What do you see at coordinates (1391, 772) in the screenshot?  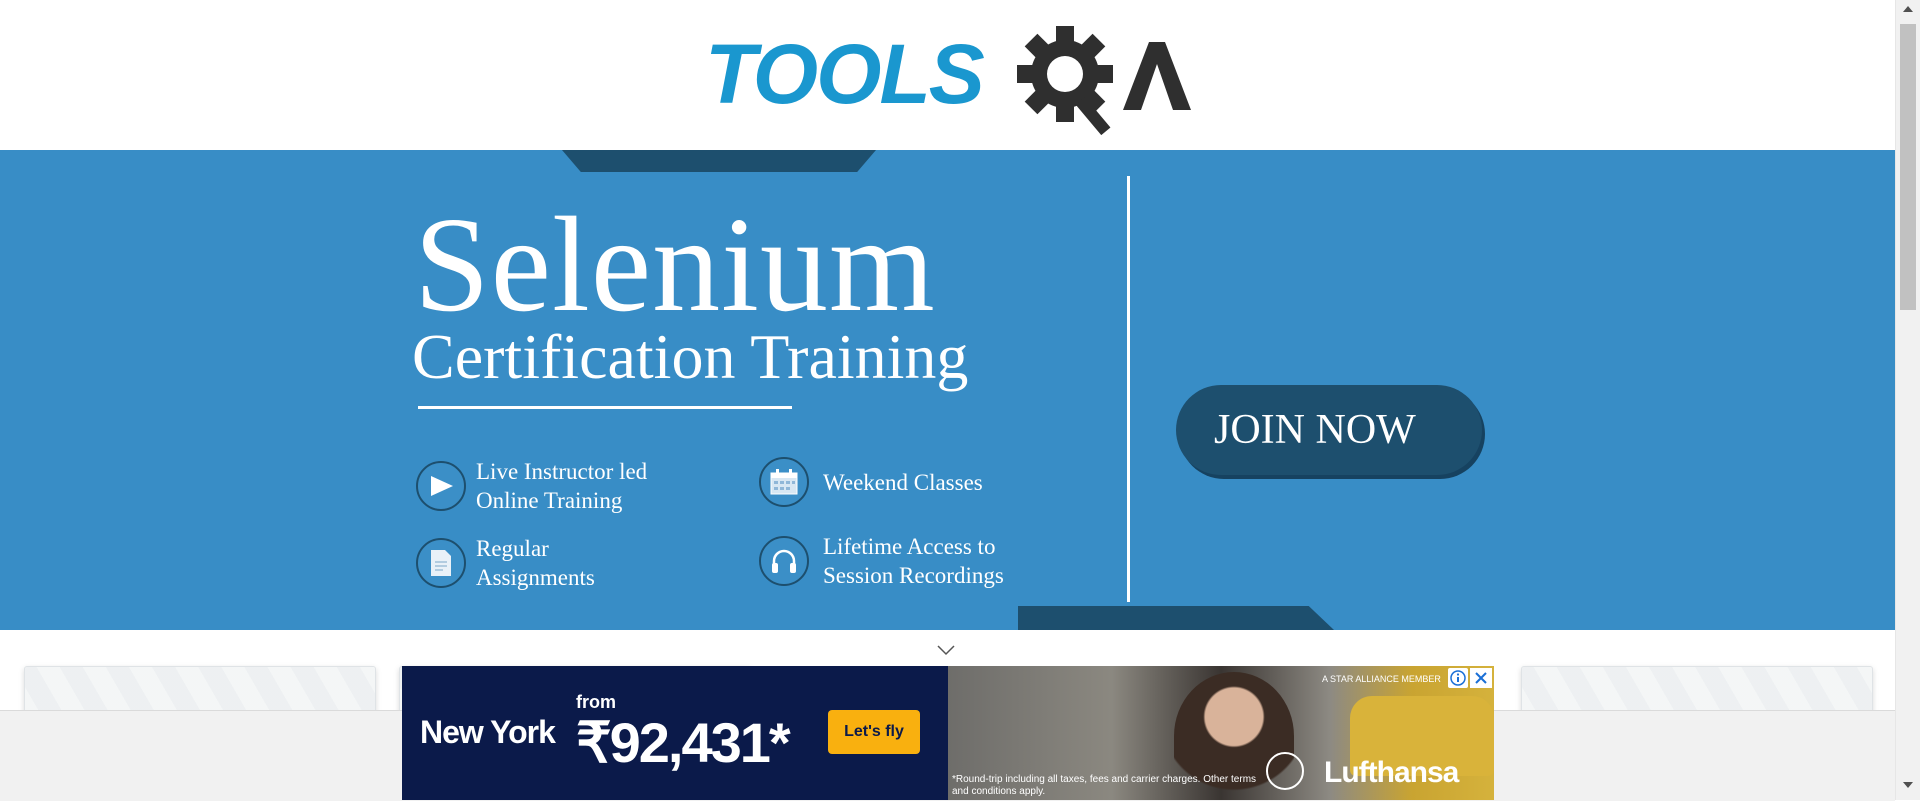 I see `ad-brand: Lufthansa` at bounding box center [1391, 772].